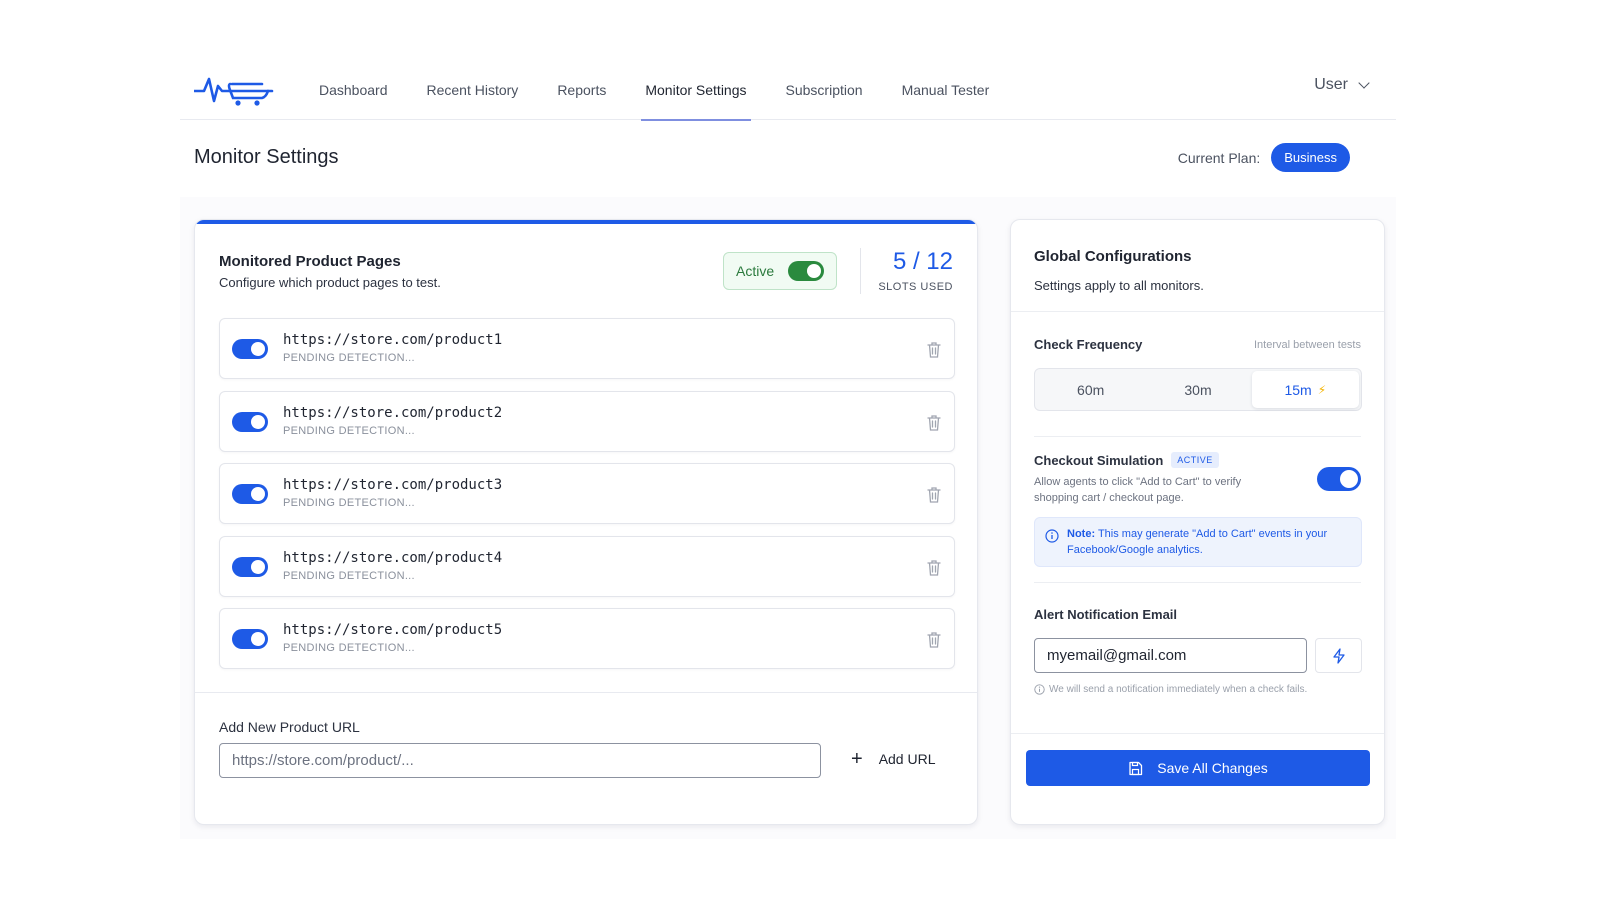 The width and height of the screenshot is (1600, 900). I want to click on add-url-button-label: Add URL, so click(907, 759).